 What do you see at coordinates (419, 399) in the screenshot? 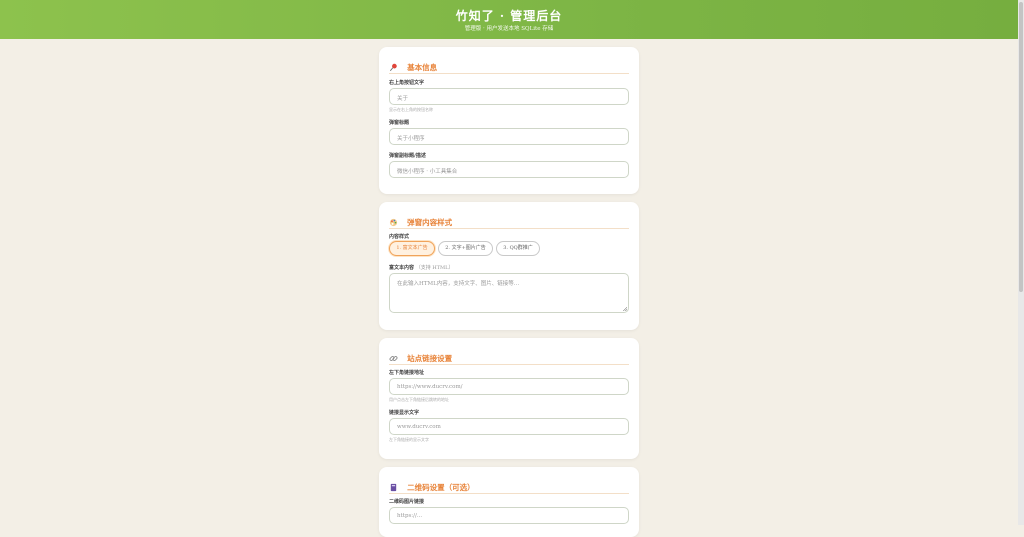
I see `link-url-help: 用户点击左下角链接后跳转的地址` at bounding box center [419, 399].